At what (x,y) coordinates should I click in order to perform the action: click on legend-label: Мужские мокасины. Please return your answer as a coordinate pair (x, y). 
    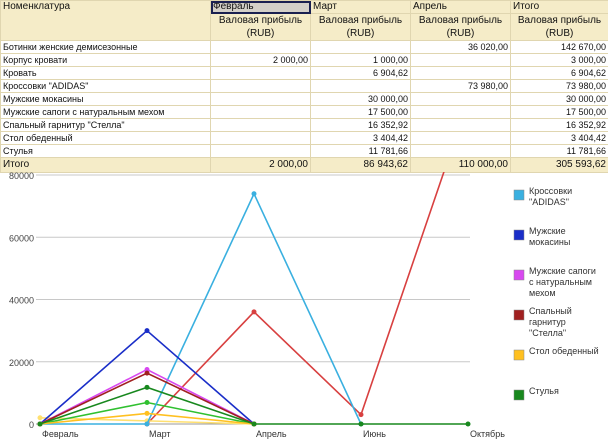
    Looking at the image, I should click on (549, 236).